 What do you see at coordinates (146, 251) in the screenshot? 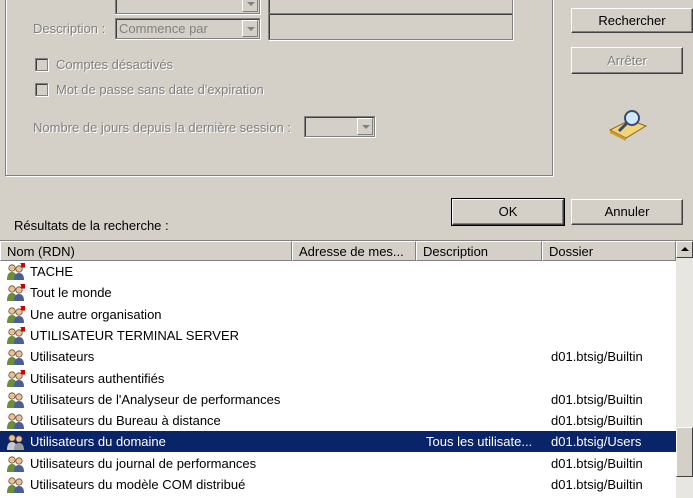
I see `column-header-name: Nom (RDN)` at bounding box center [146, 251].